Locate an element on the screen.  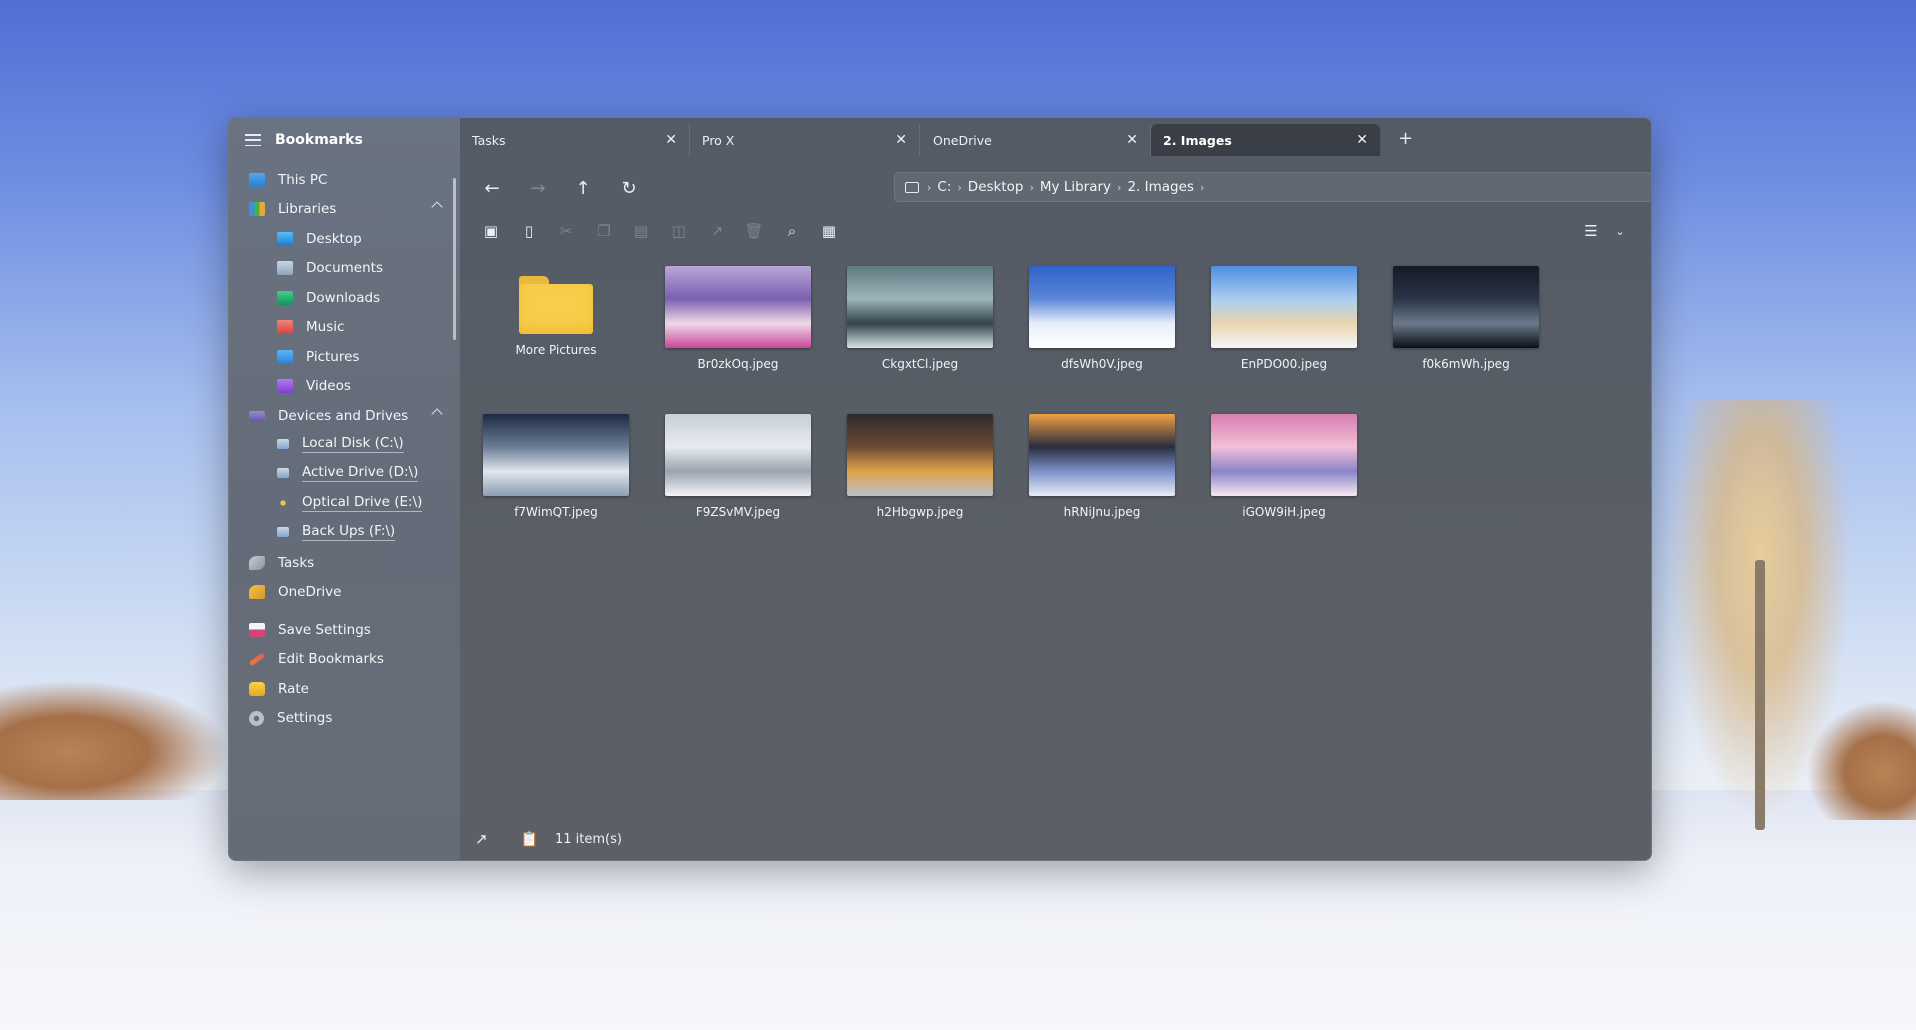
sidebar-item-label: Desktop is located at coordinates (334, 239).